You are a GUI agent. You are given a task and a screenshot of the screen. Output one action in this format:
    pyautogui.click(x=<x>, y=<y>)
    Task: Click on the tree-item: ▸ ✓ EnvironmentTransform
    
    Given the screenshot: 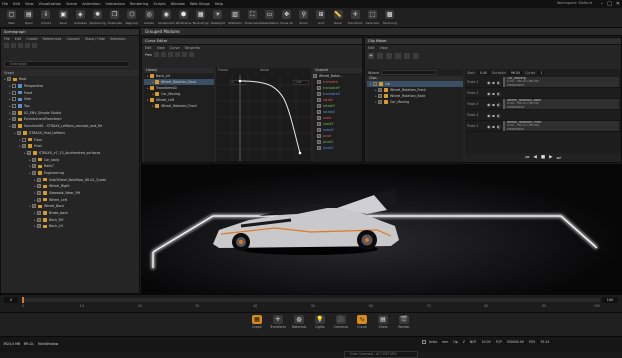 What is the action you would take?
    pyautogui.click(x=70, y=119)
    